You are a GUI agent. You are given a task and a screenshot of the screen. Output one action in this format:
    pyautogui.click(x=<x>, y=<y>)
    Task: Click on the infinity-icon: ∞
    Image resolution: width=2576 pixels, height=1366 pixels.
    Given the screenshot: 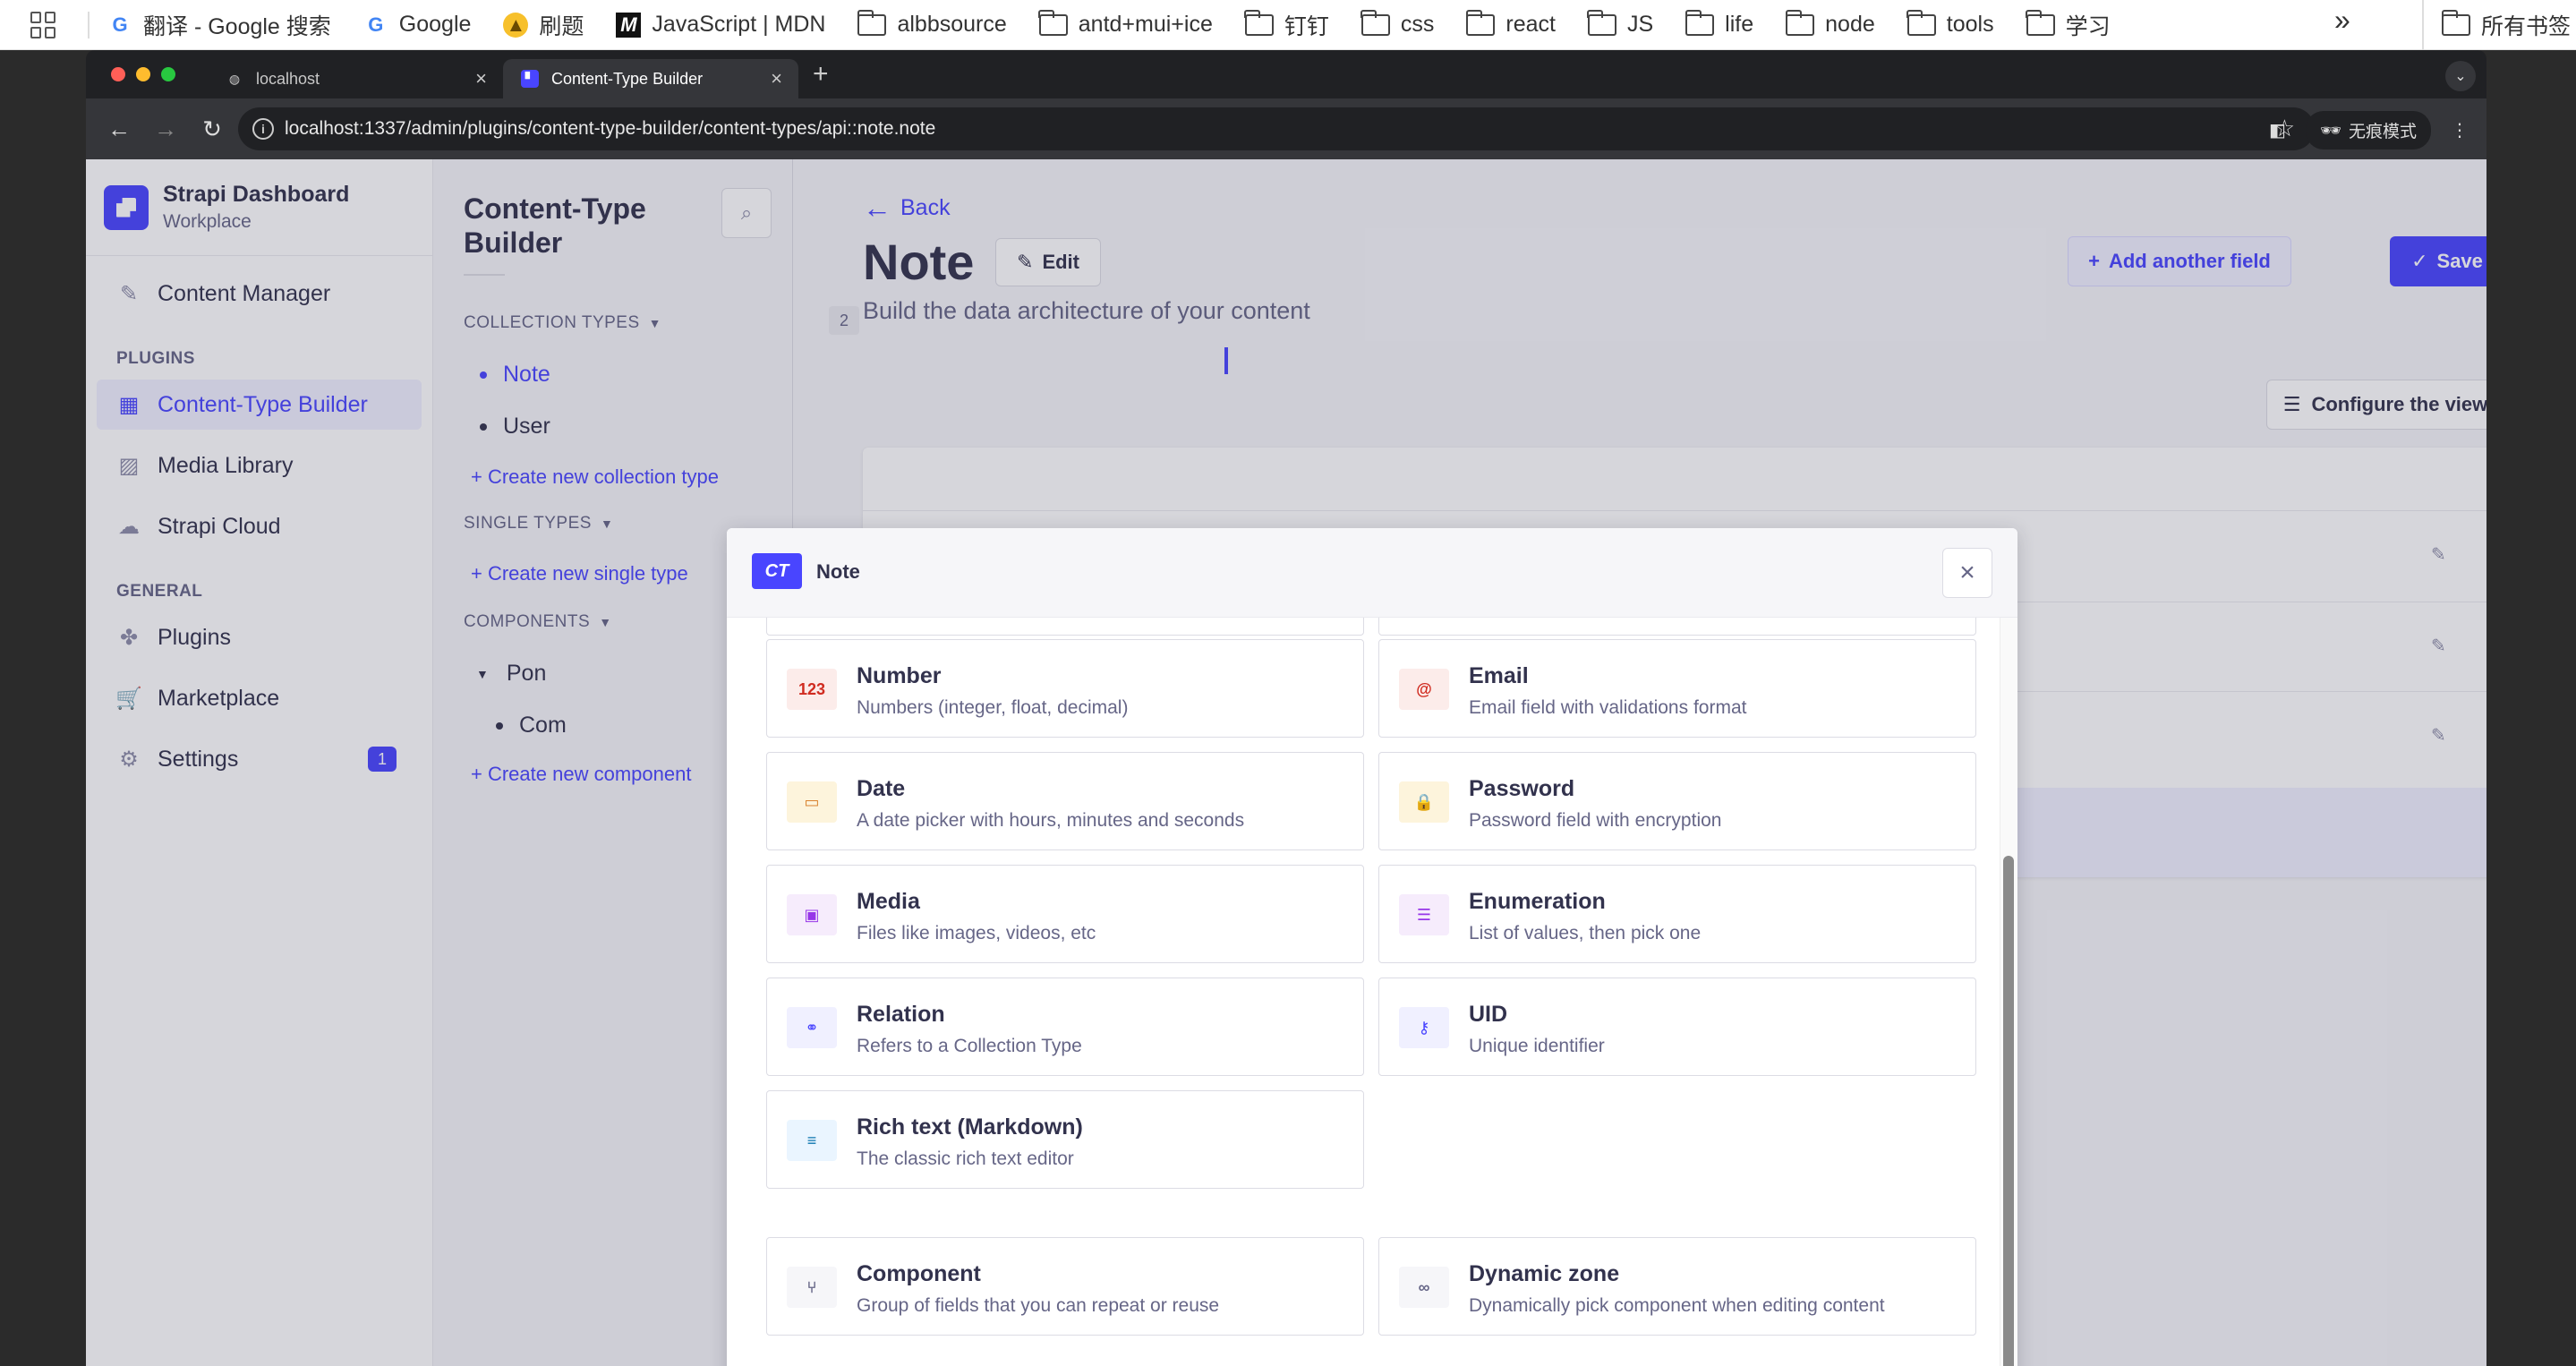 What is the action you would take?
    pyautogui.click(x=1424, y=1287)
    